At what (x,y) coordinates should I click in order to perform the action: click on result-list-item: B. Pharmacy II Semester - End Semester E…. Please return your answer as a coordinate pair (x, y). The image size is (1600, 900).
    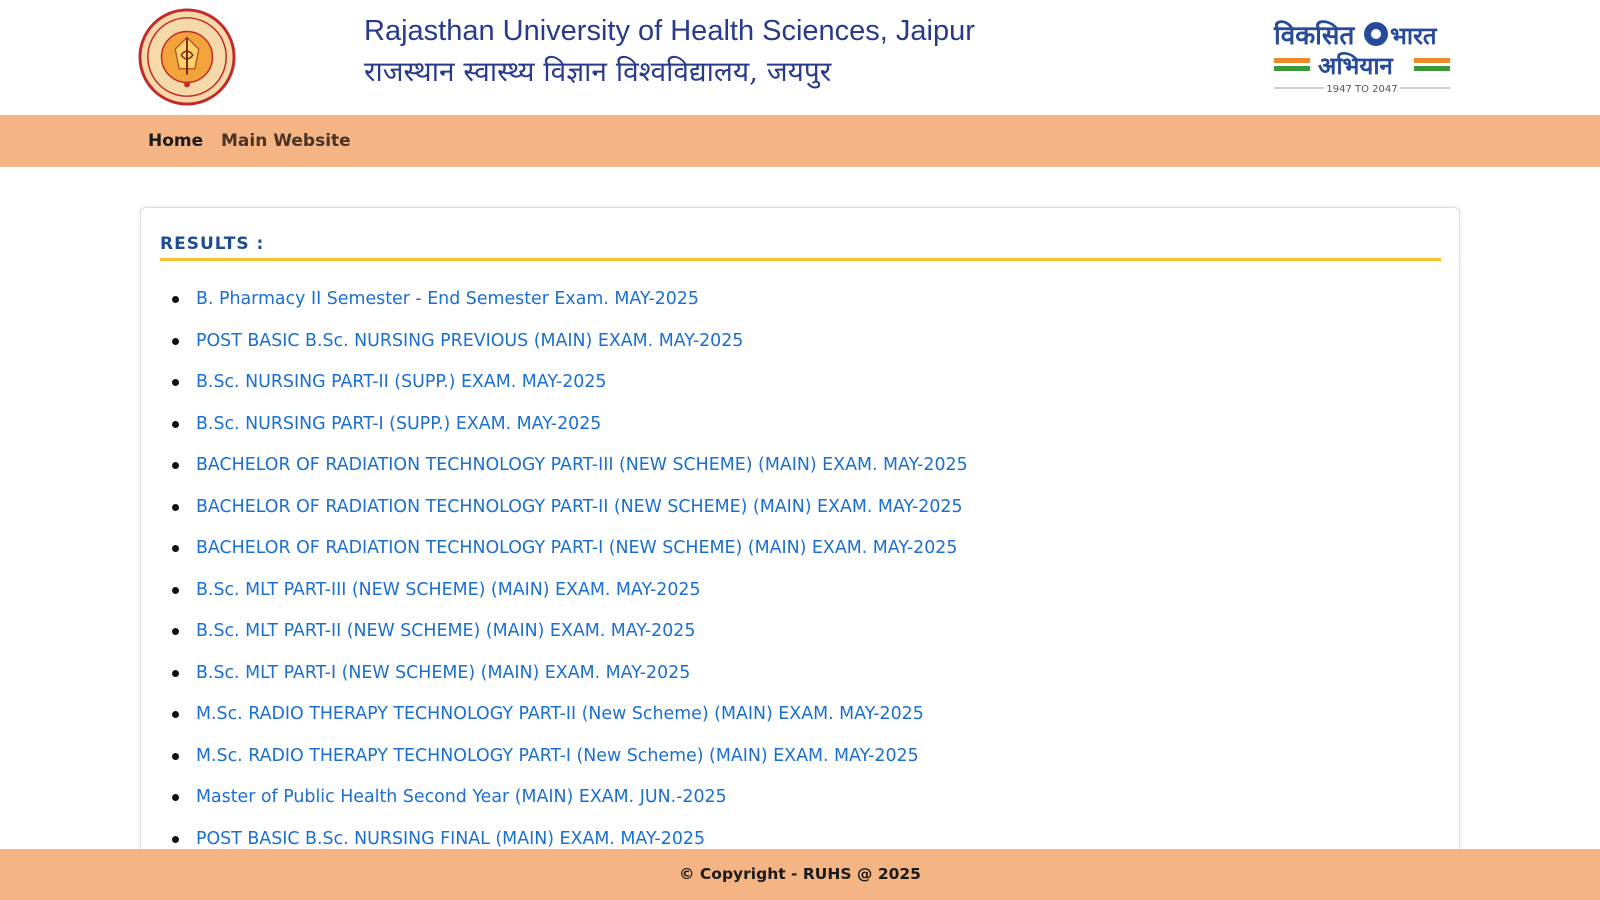
    Looking at the image, I should click on (804, 309).